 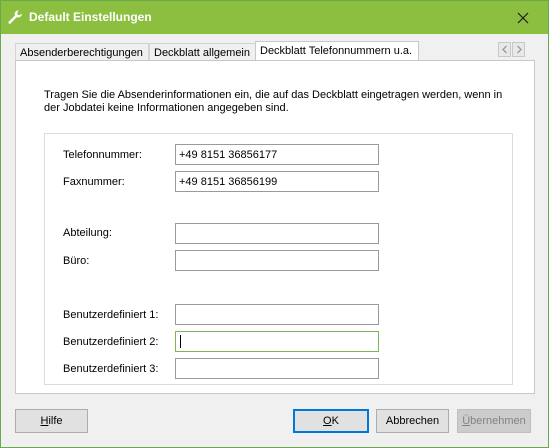 What do you see at coordinates (335, 421) in the screenshot?
I see `ok-label: K` at bounding box center [335, 421].